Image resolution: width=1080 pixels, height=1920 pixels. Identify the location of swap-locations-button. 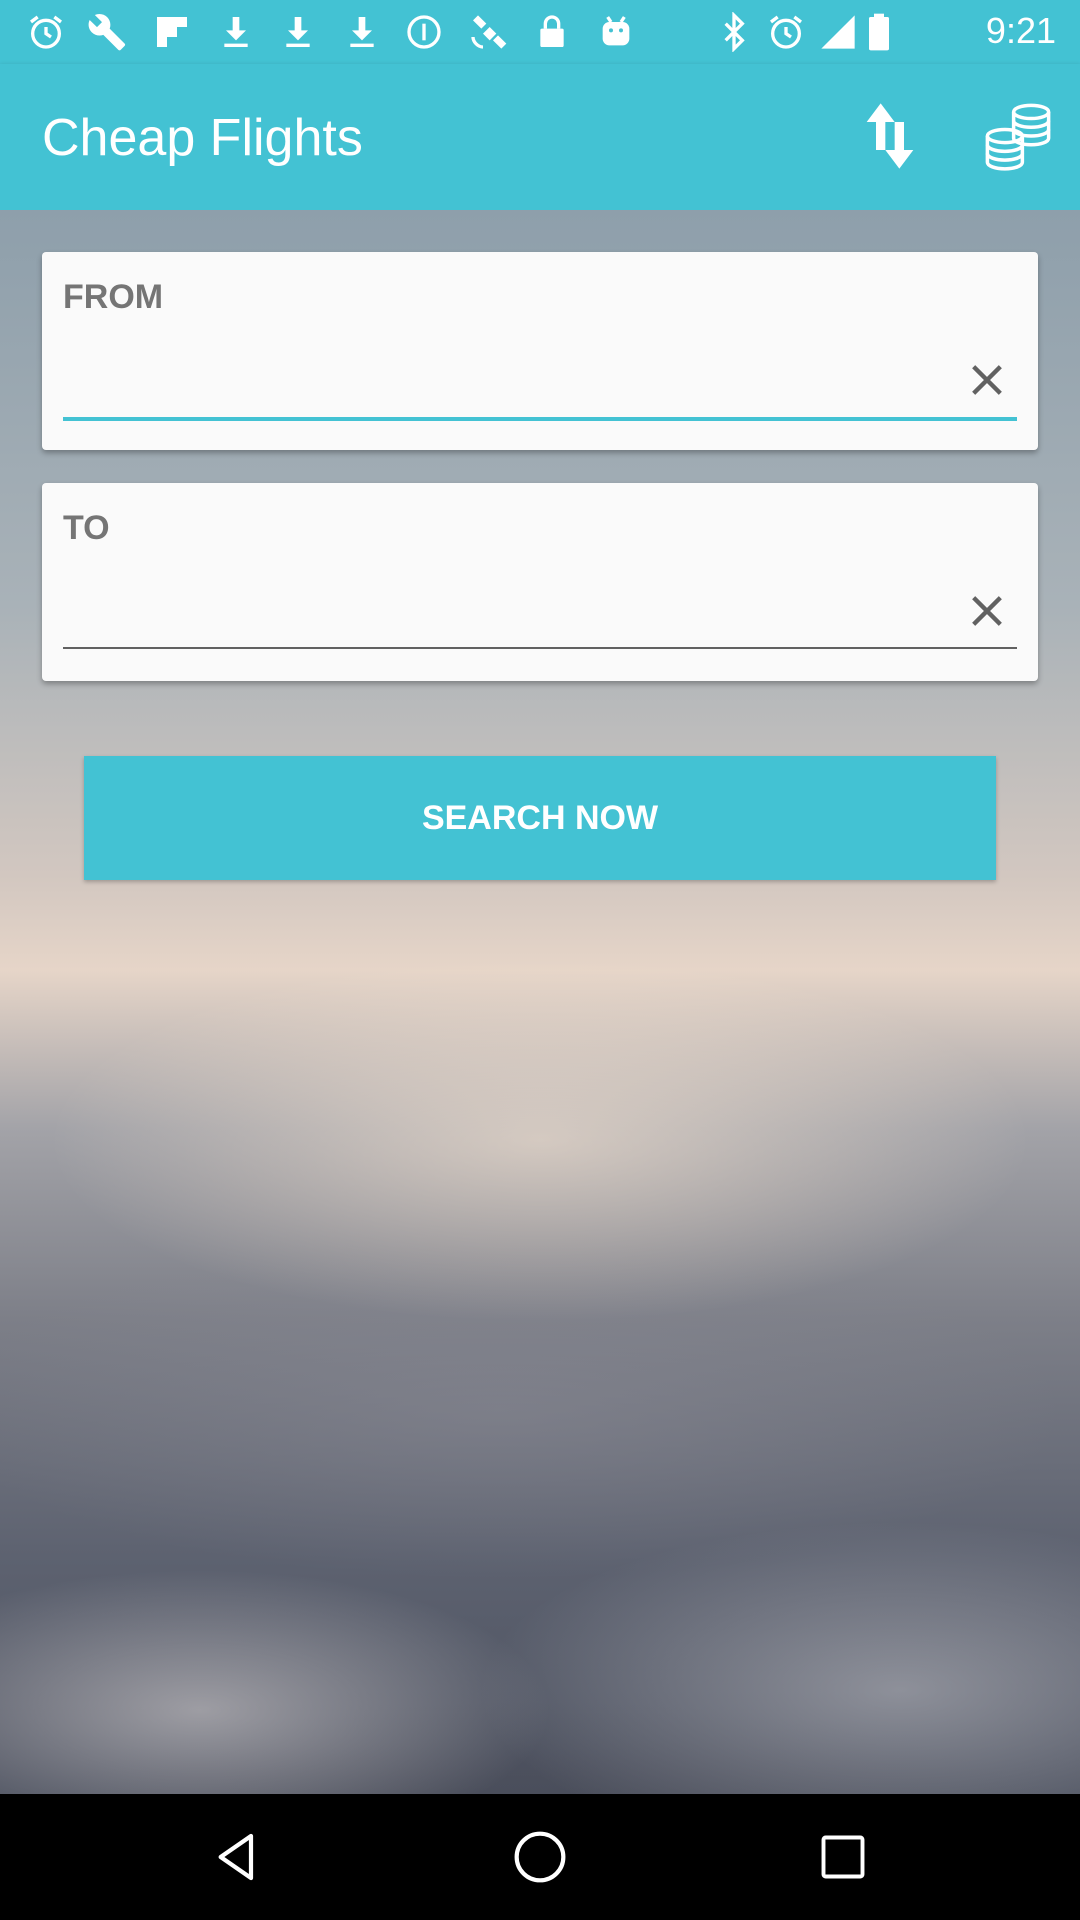
(890, 136).